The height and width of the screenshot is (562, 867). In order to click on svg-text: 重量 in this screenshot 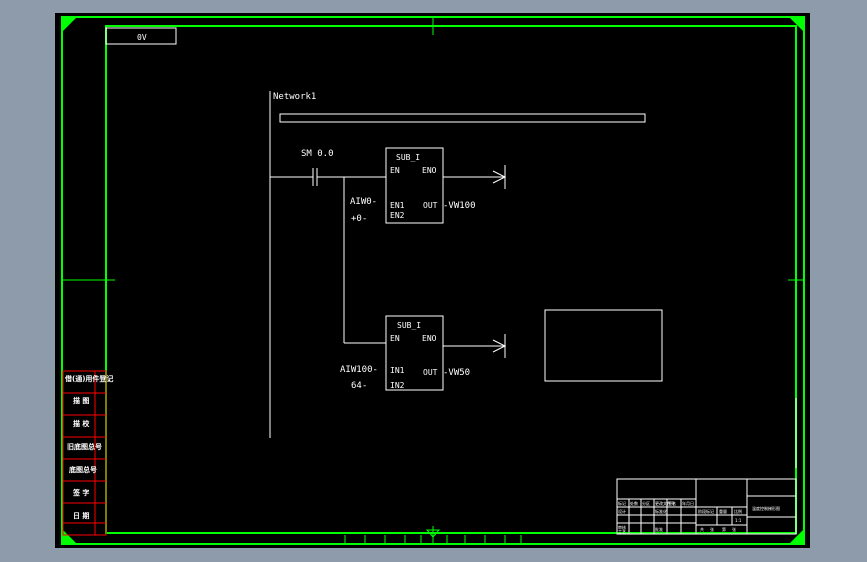, I will do `click(723, 511)`.